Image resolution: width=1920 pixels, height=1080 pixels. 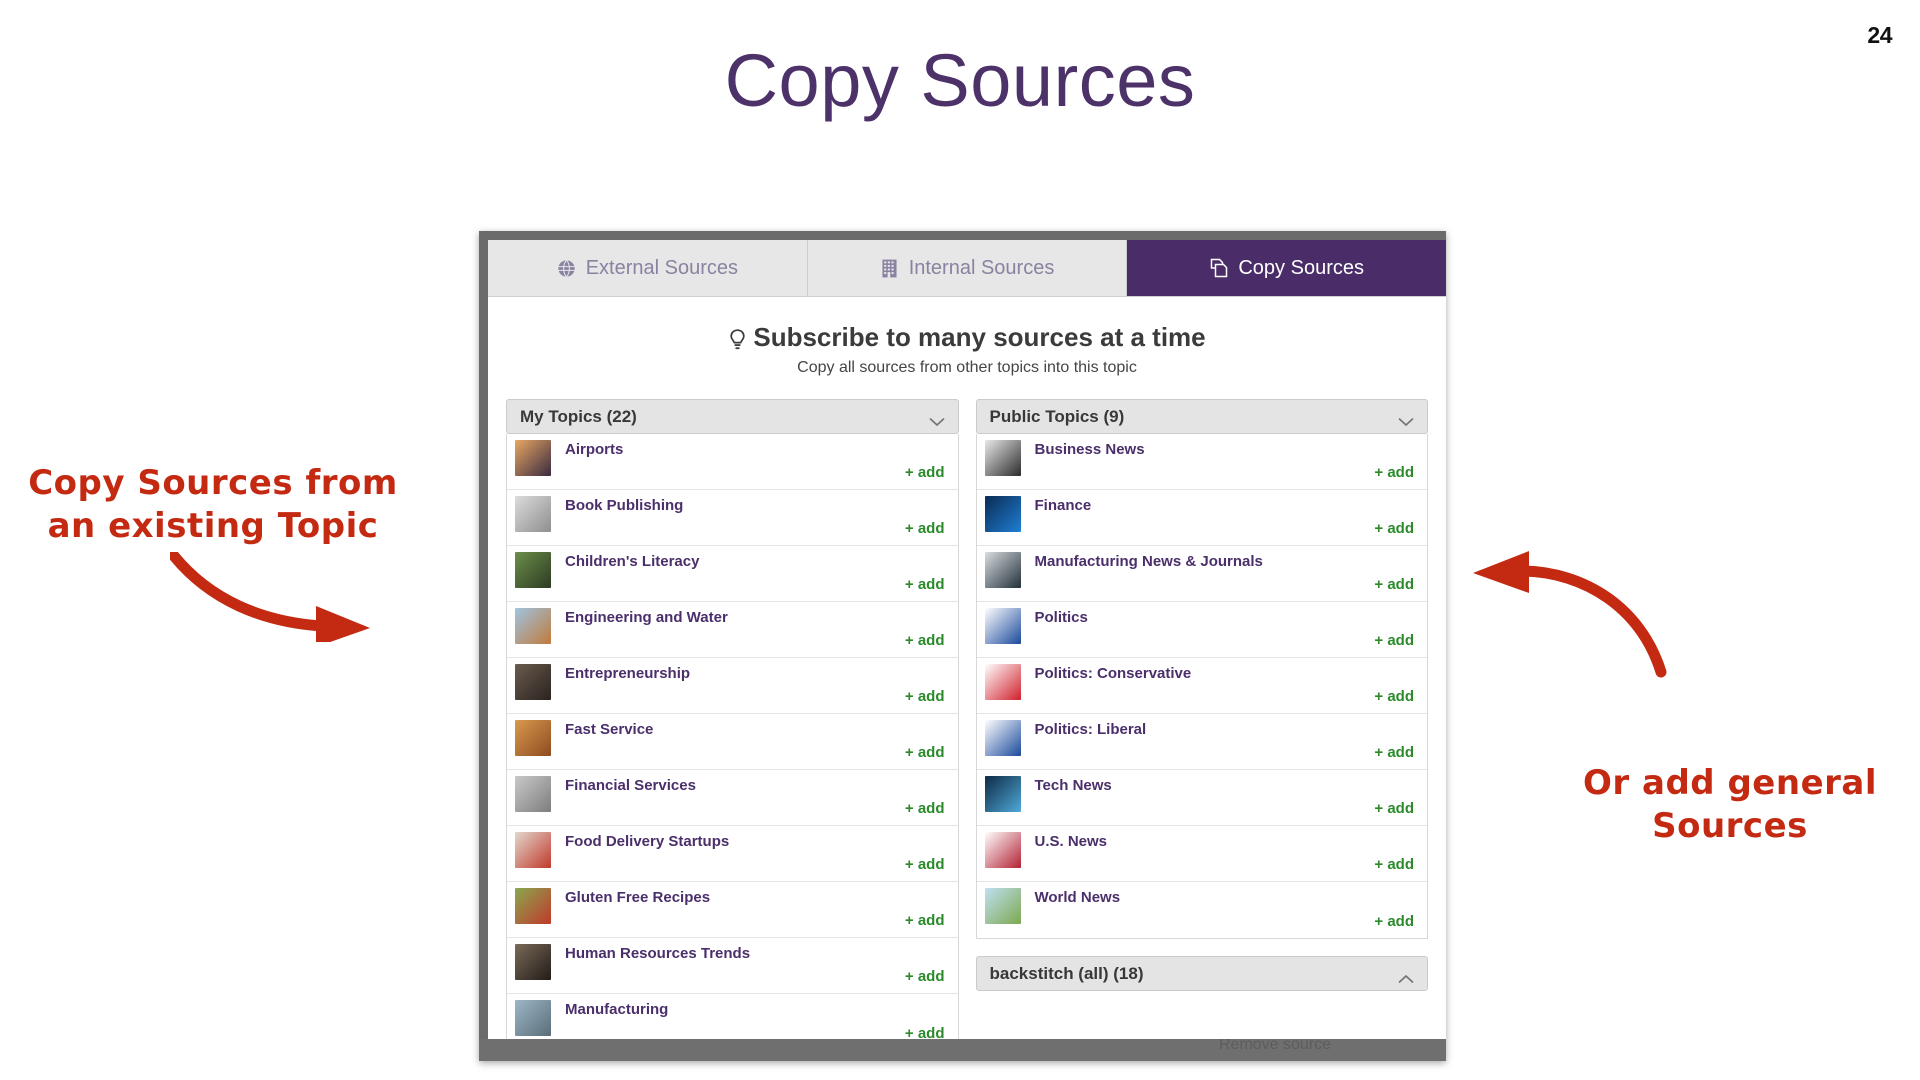 I want to click on topic-row: Food Delivery Startups + add, so click(x=732, y=854).